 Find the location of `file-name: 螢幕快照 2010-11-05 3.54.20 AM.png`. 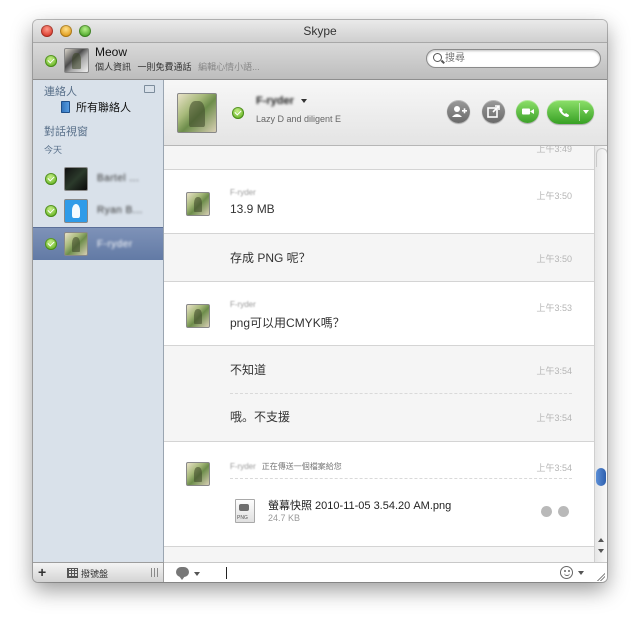

file-name: 螢幕快照 2010-11-05 3.54.20 AM.png is located at coordinates (359, 505).